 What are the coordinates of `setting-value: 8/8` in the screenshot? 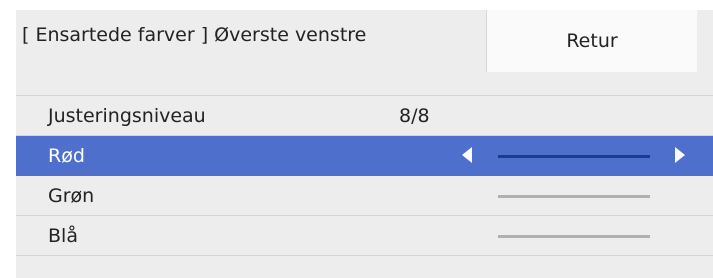 It's located at (414, 116).